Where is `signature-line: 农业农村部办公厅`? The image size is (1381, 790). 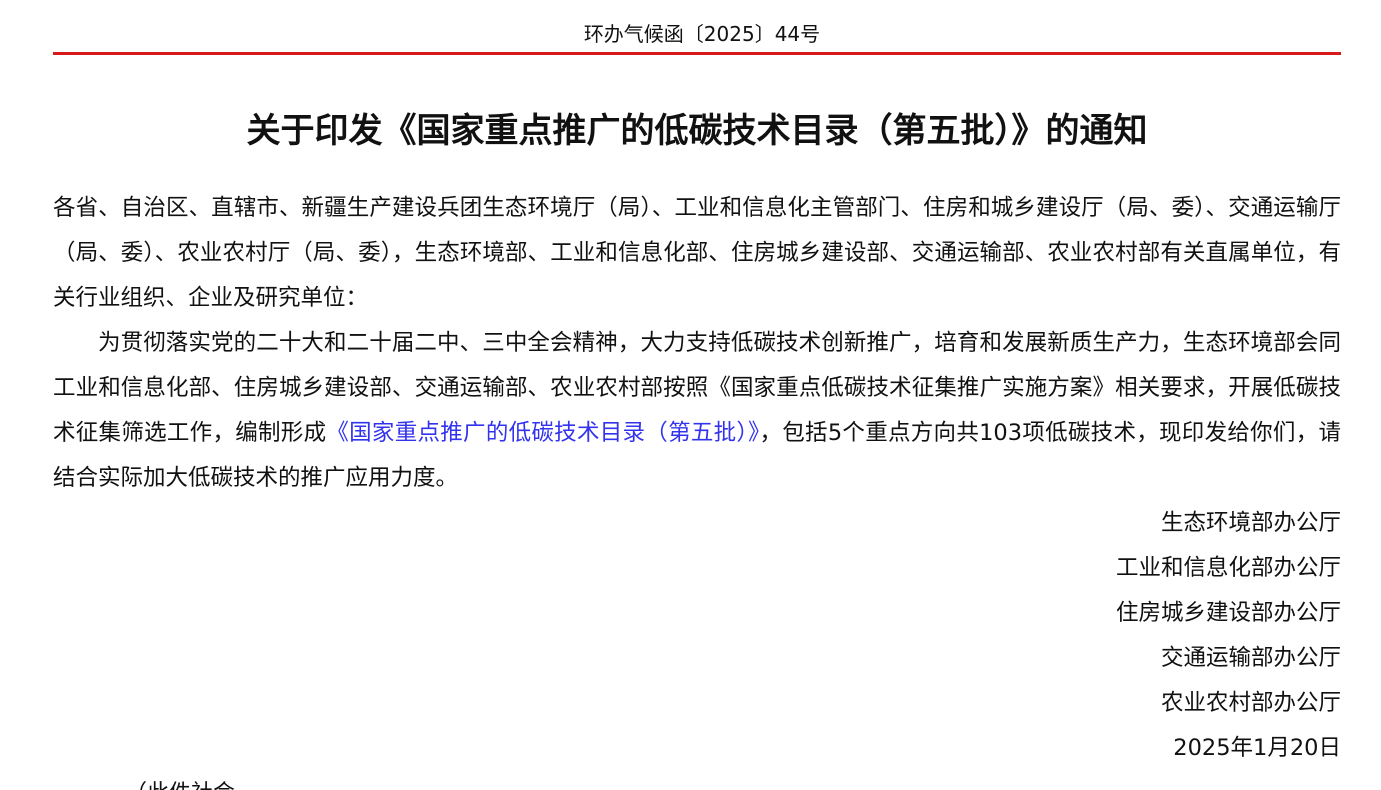
signature-line: 农业农村部办公厅 is located at coordinates (1250, 703).